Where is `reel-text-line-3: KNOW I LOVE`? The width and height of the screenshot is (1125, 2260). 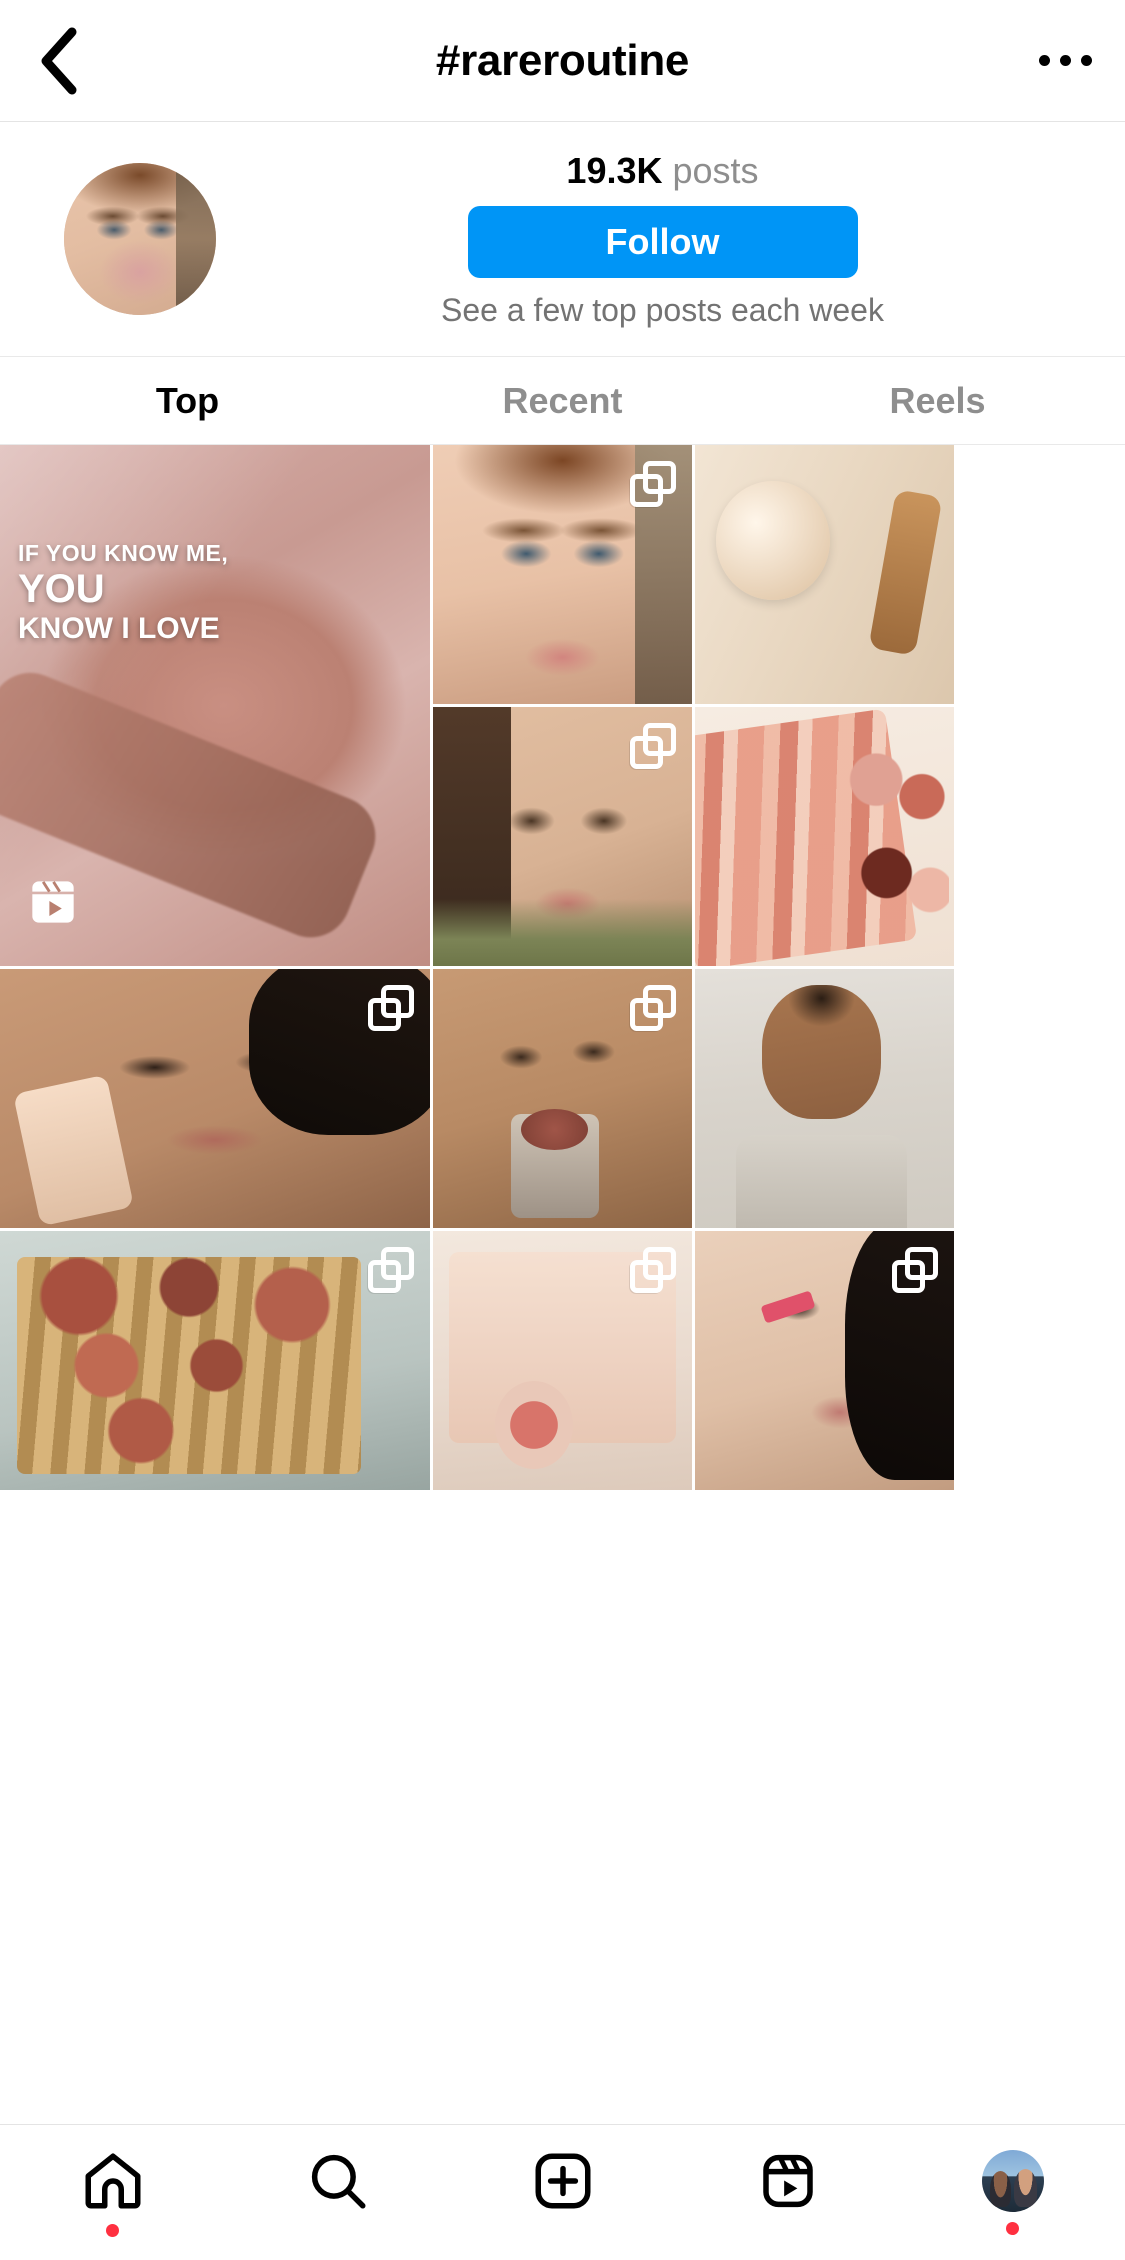
reel-text-line-3: KNOW I LOVE is located at coordinates (119, 628).